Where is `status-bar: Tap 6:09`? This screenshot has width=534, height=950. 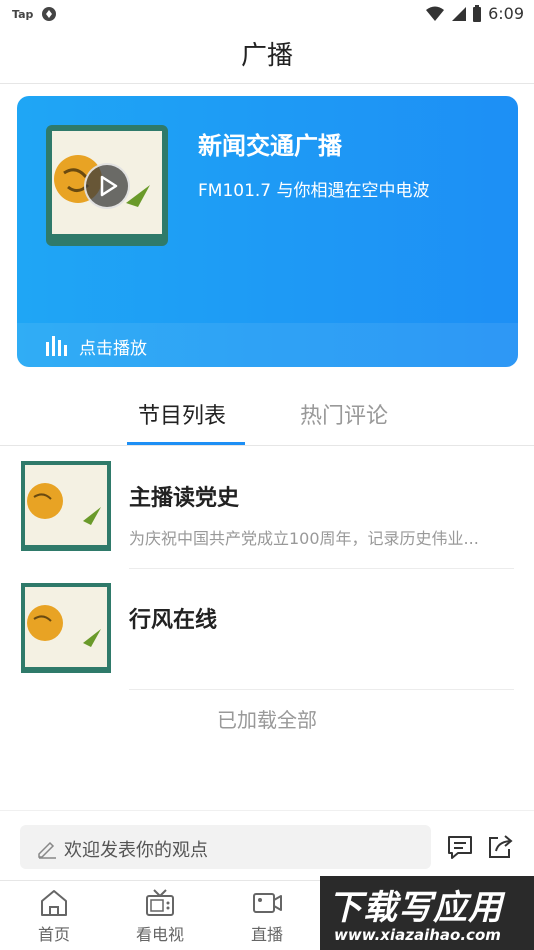
status-bar: Tap 6:09 is located at coordinates (267, 14).